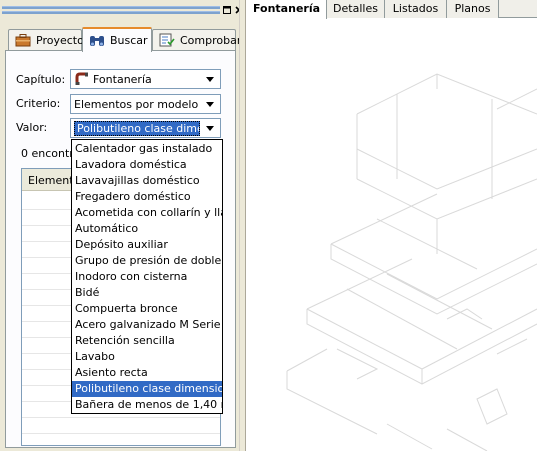 This screenshot has height=451, width=537. What do you see at coordinates (122, 10) in the screenshot?
I see `panel-title-bar` at bounding box center [122, 10].